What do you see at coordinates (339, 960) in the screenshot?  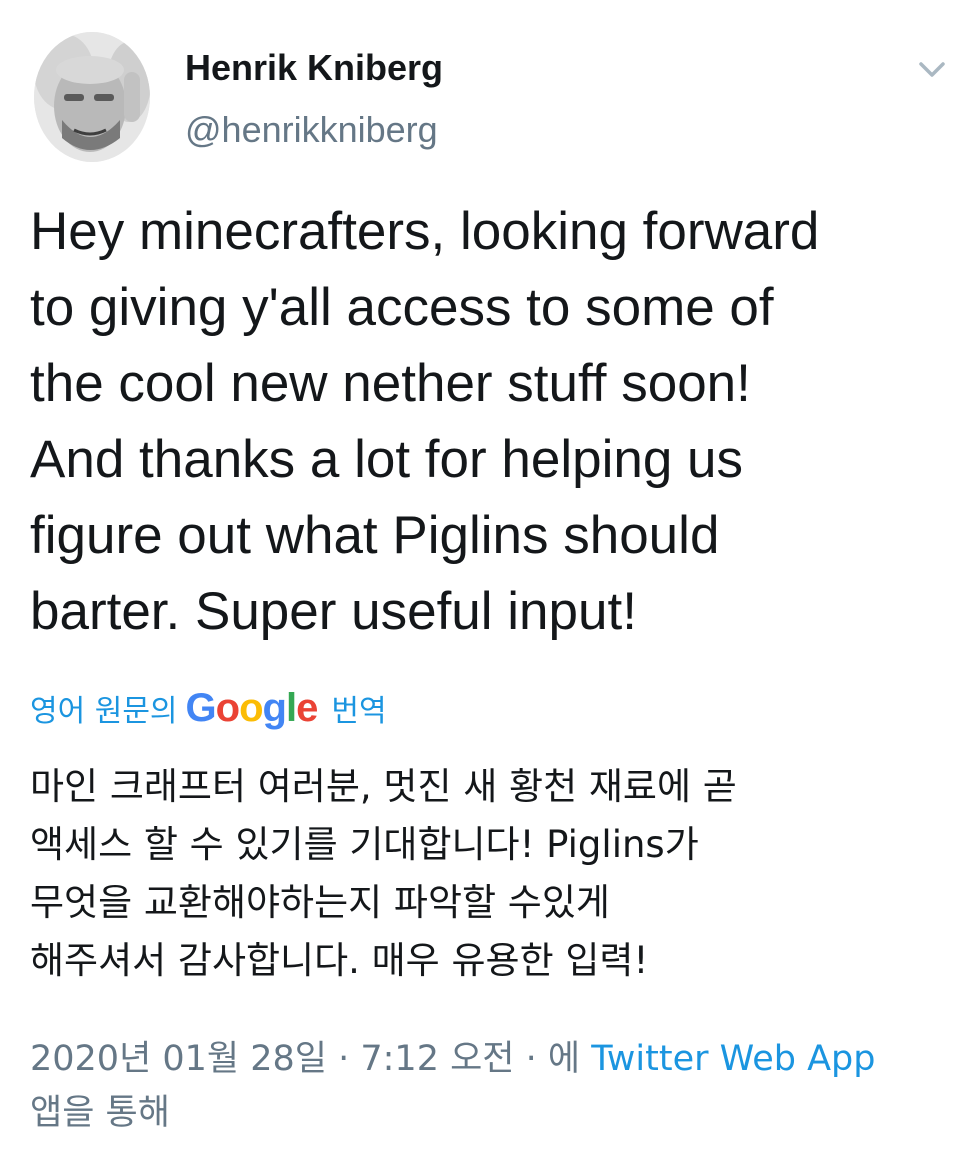 I see `translated-text-line: 해주셔서 감사합니다. 매우 유용한 입력!` at bounding box center [339, 960].